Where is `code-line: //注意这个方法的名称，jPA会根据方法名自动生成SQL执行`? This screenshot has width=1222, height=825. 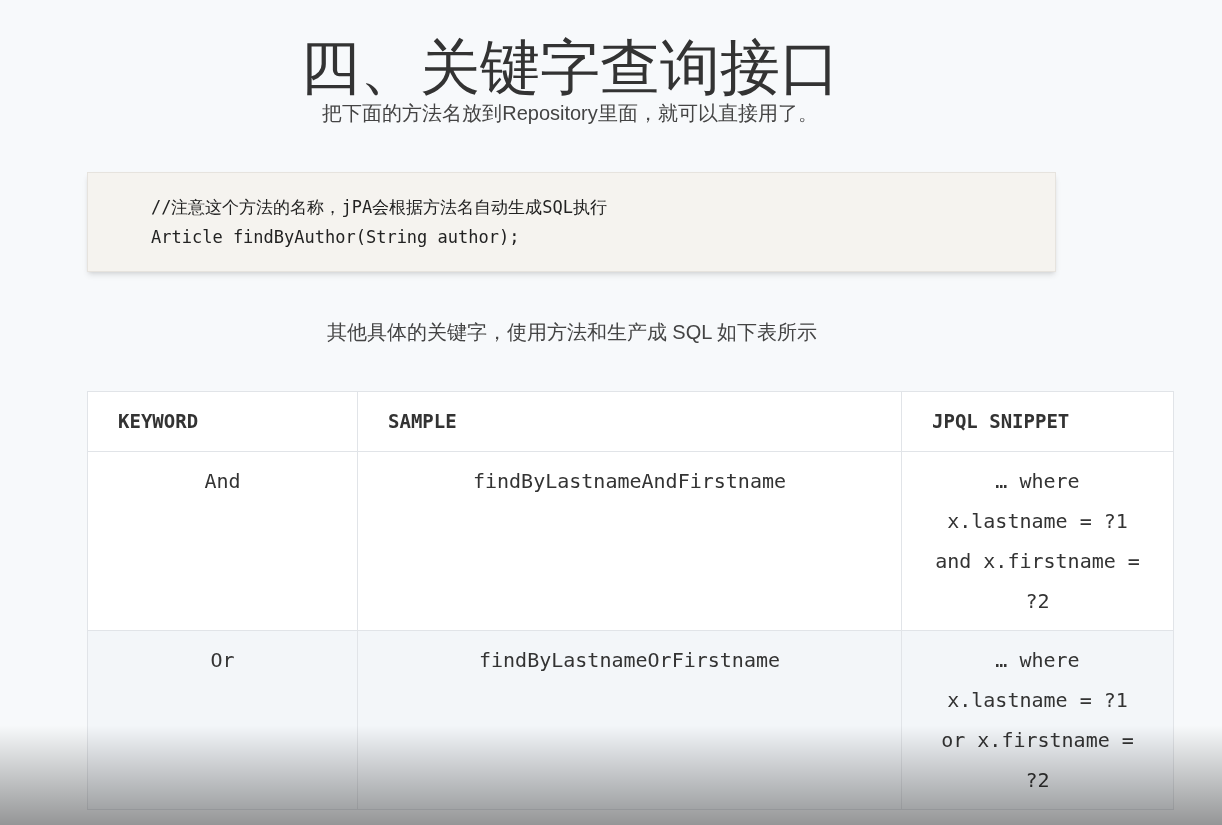 code-line: //注意这个方法的名称，jPA会根据方法名自动生成SQL执行 is located at coordinates (379, 207).